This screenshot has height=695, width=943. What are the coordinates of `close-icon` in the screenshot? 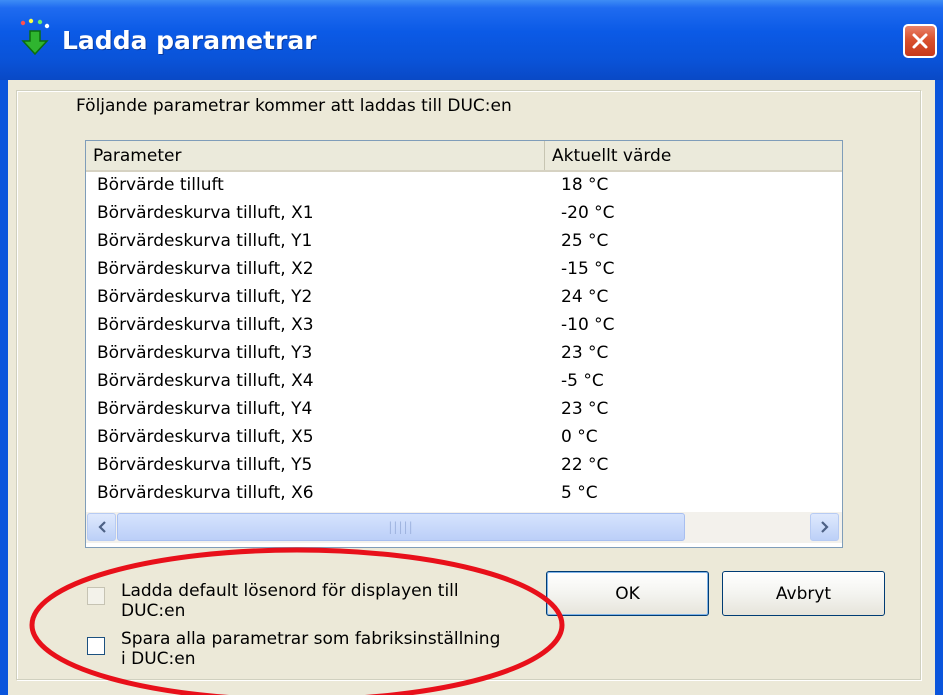 It's located at (920, 41).